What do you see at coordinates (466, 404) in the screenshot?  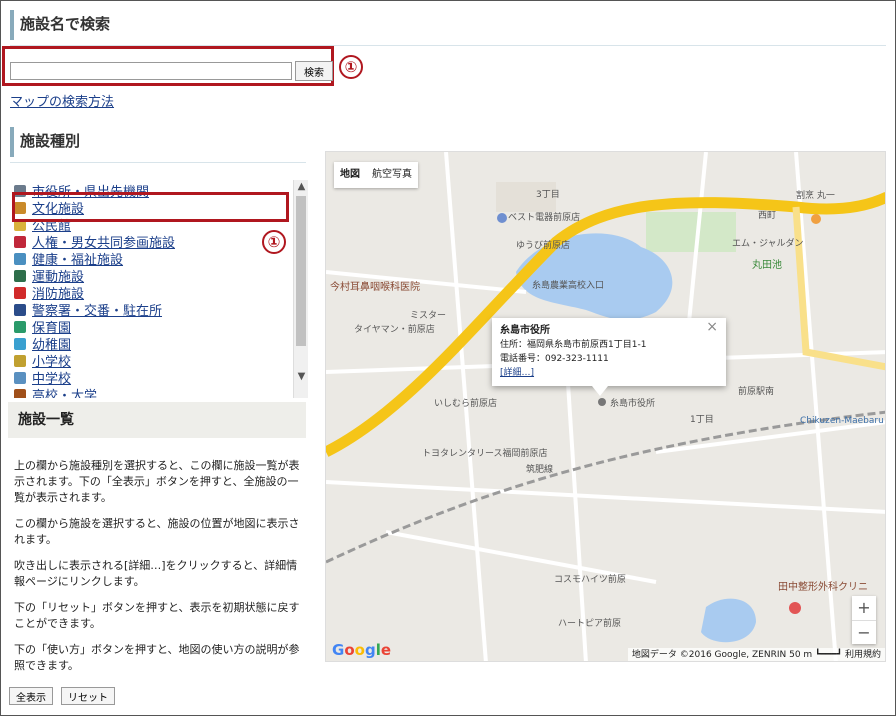 I see `map-label: いしむら前原店` at bounding box center [466, 404].